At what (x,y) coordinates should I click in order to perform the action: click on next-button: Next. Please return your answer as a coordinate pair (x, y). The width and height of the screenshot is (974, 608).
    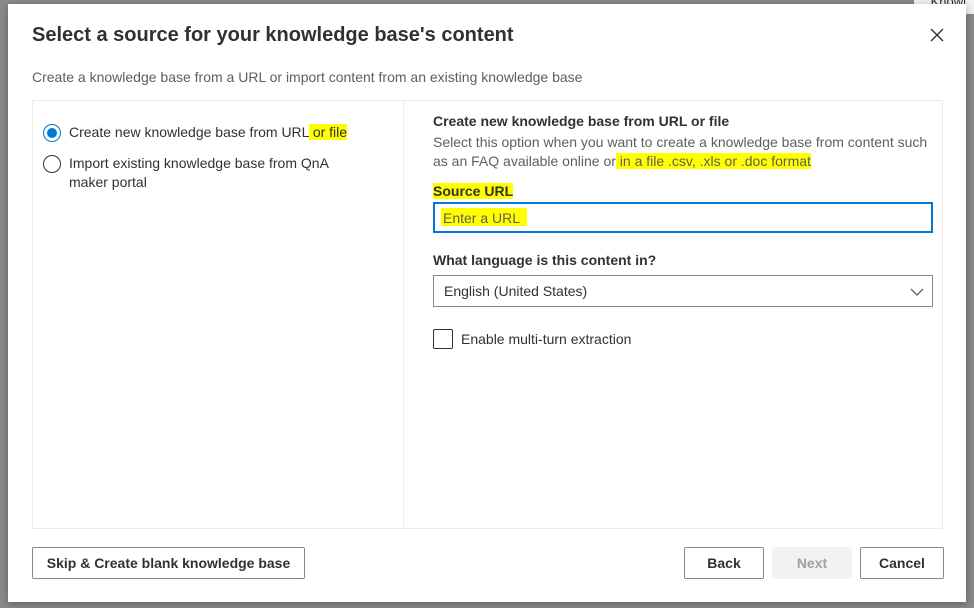
    Looking at the image, I should click on (812, 563).